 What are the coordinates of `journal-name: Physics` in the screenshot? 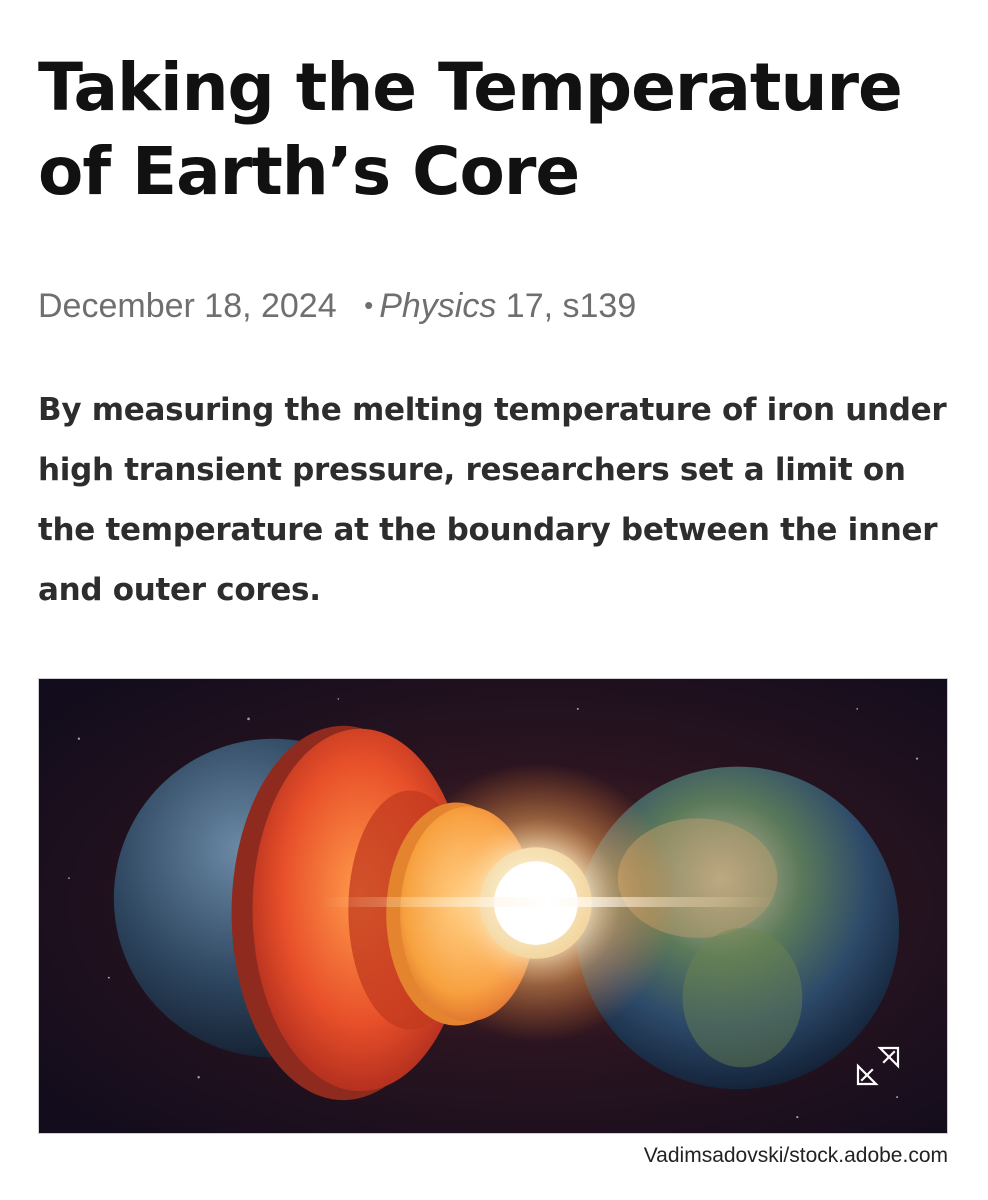 It's located at (437, 306).